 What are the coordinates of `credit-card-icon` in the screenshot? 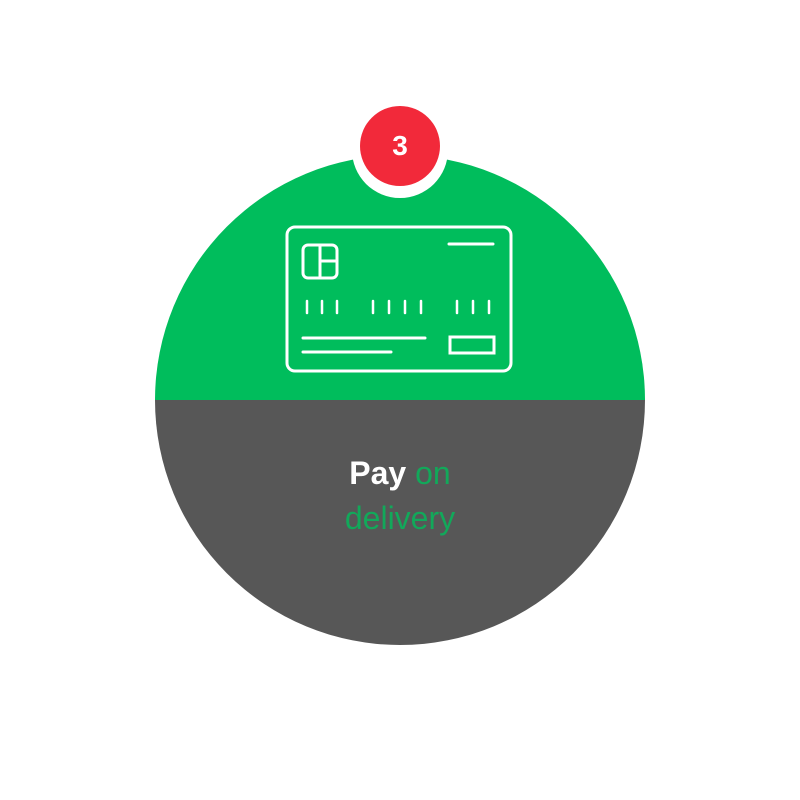 It's located at (399, 299).